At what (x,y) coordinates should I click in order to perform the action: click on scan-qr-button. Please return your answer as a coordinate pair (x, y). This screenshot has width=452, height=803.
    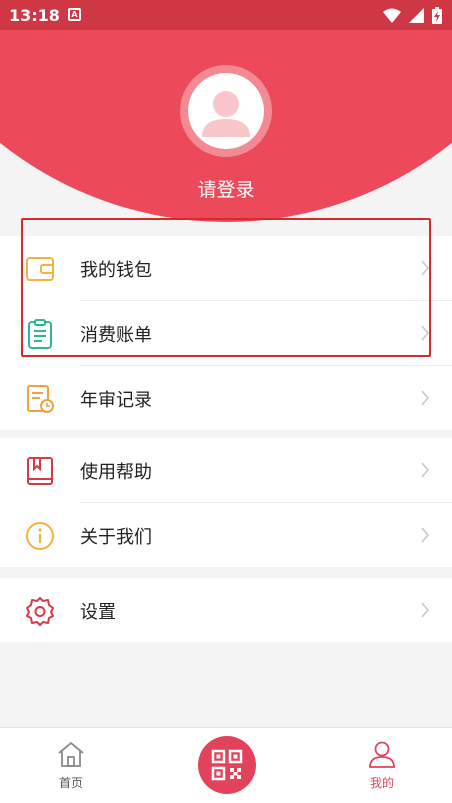
    Looking at the image, I should click on (227, 765).